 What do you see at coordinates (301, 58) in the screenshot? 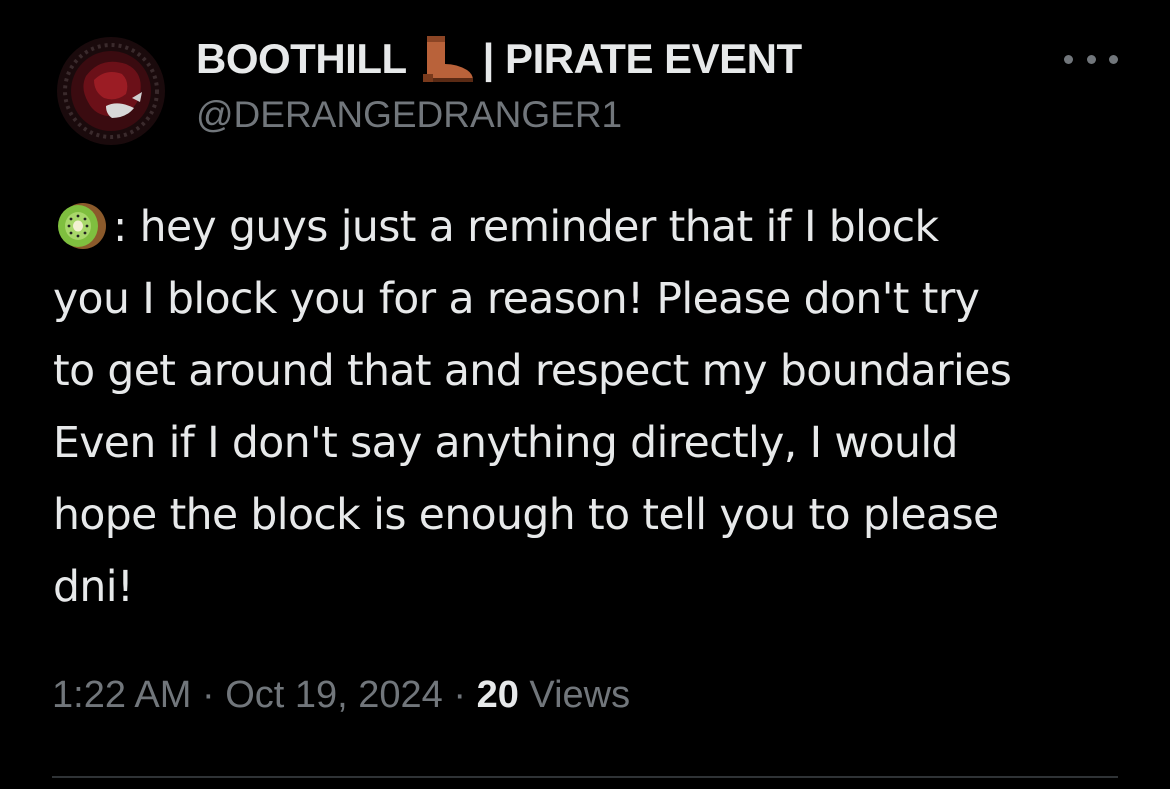
I see `display-name-part1: BOOTHILL` at bounding box center [301, 58].